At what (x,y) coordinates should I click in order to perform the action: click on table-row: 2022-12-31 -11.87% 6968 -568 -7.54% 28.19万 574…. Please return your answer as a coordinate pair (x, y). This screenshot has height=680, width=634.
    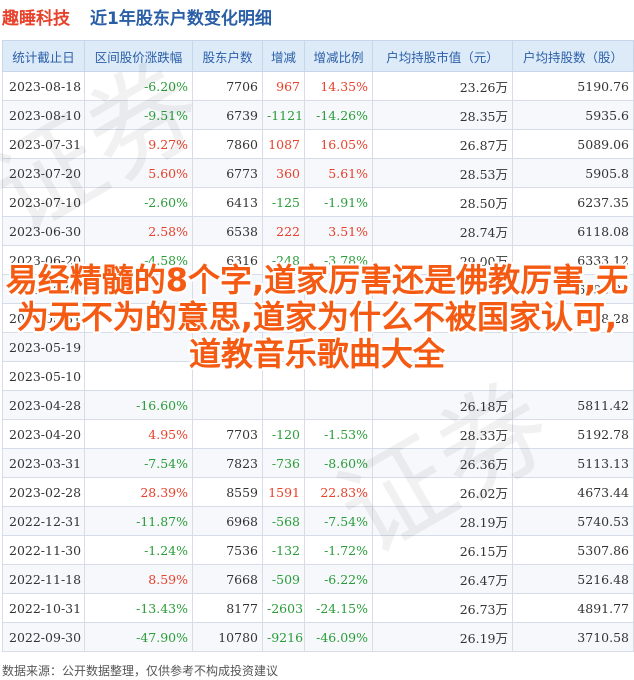
    Looking at the image, I should click on (318, 521).